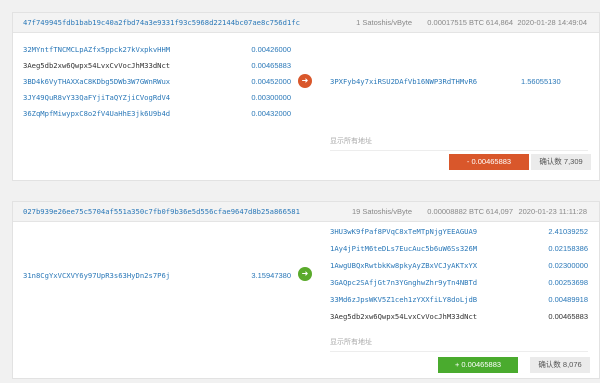 Image resolution: width=600 pixels, height=383 pixels. Describe the element at coordinates (499, 23) in the screenshot. I see `block-height: 614,864` at that location.